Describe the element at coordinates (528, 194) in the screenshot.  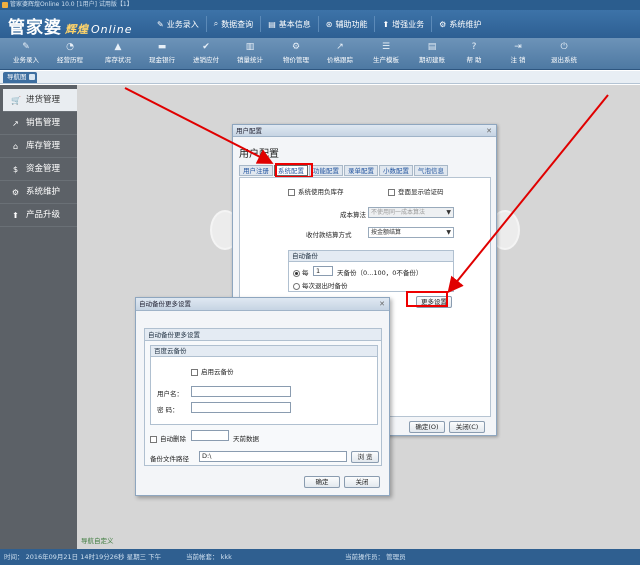
I see `annotation-arrow-to-more-settings` at that location.